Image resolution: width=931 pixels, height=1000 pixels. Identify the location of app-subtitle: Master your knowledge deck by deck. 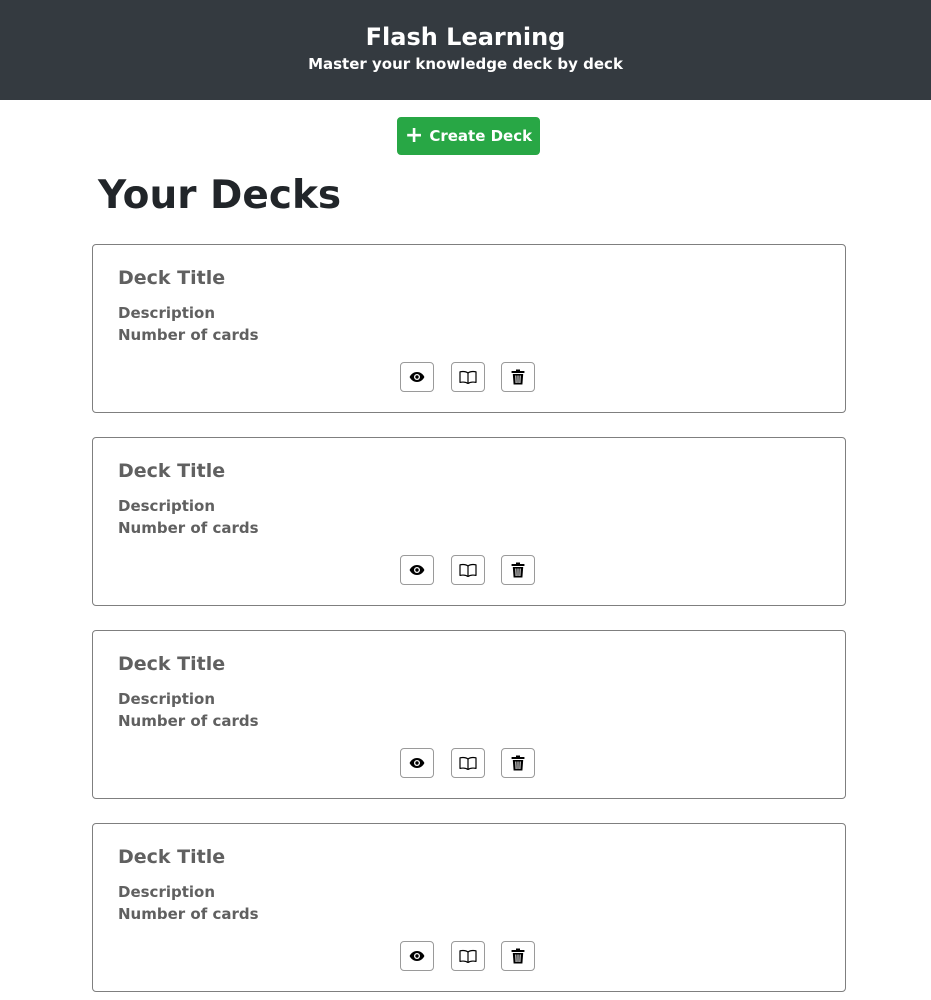
(465, 64).